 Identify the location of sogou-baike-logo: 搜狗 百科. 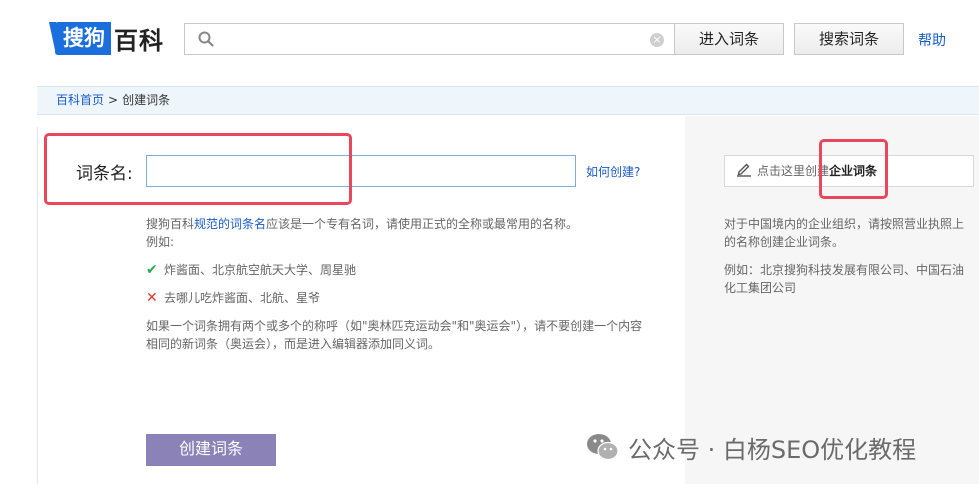
(106, 38).